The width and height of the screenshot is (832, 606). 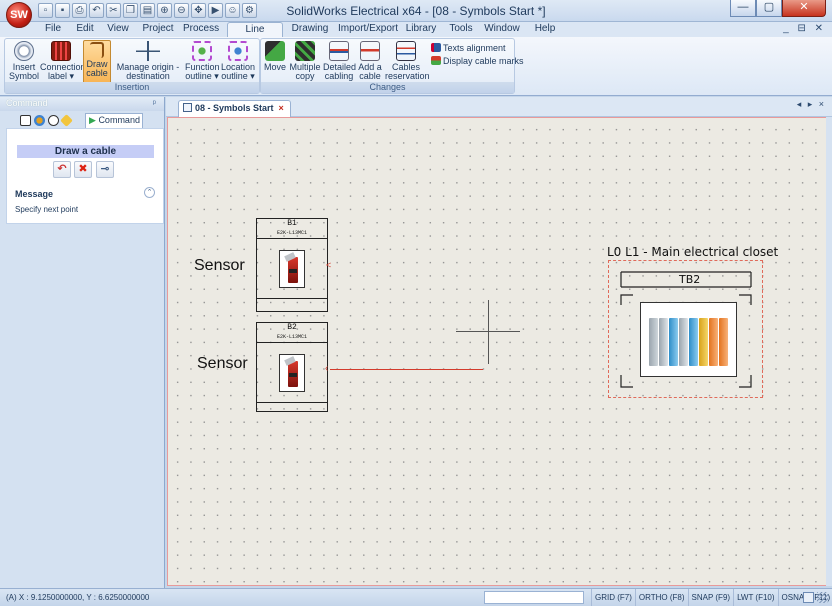 What do you see at coordinates (53, 29) in the screenshot?
I see `tab-file: File` at bounding box center [53, 29].